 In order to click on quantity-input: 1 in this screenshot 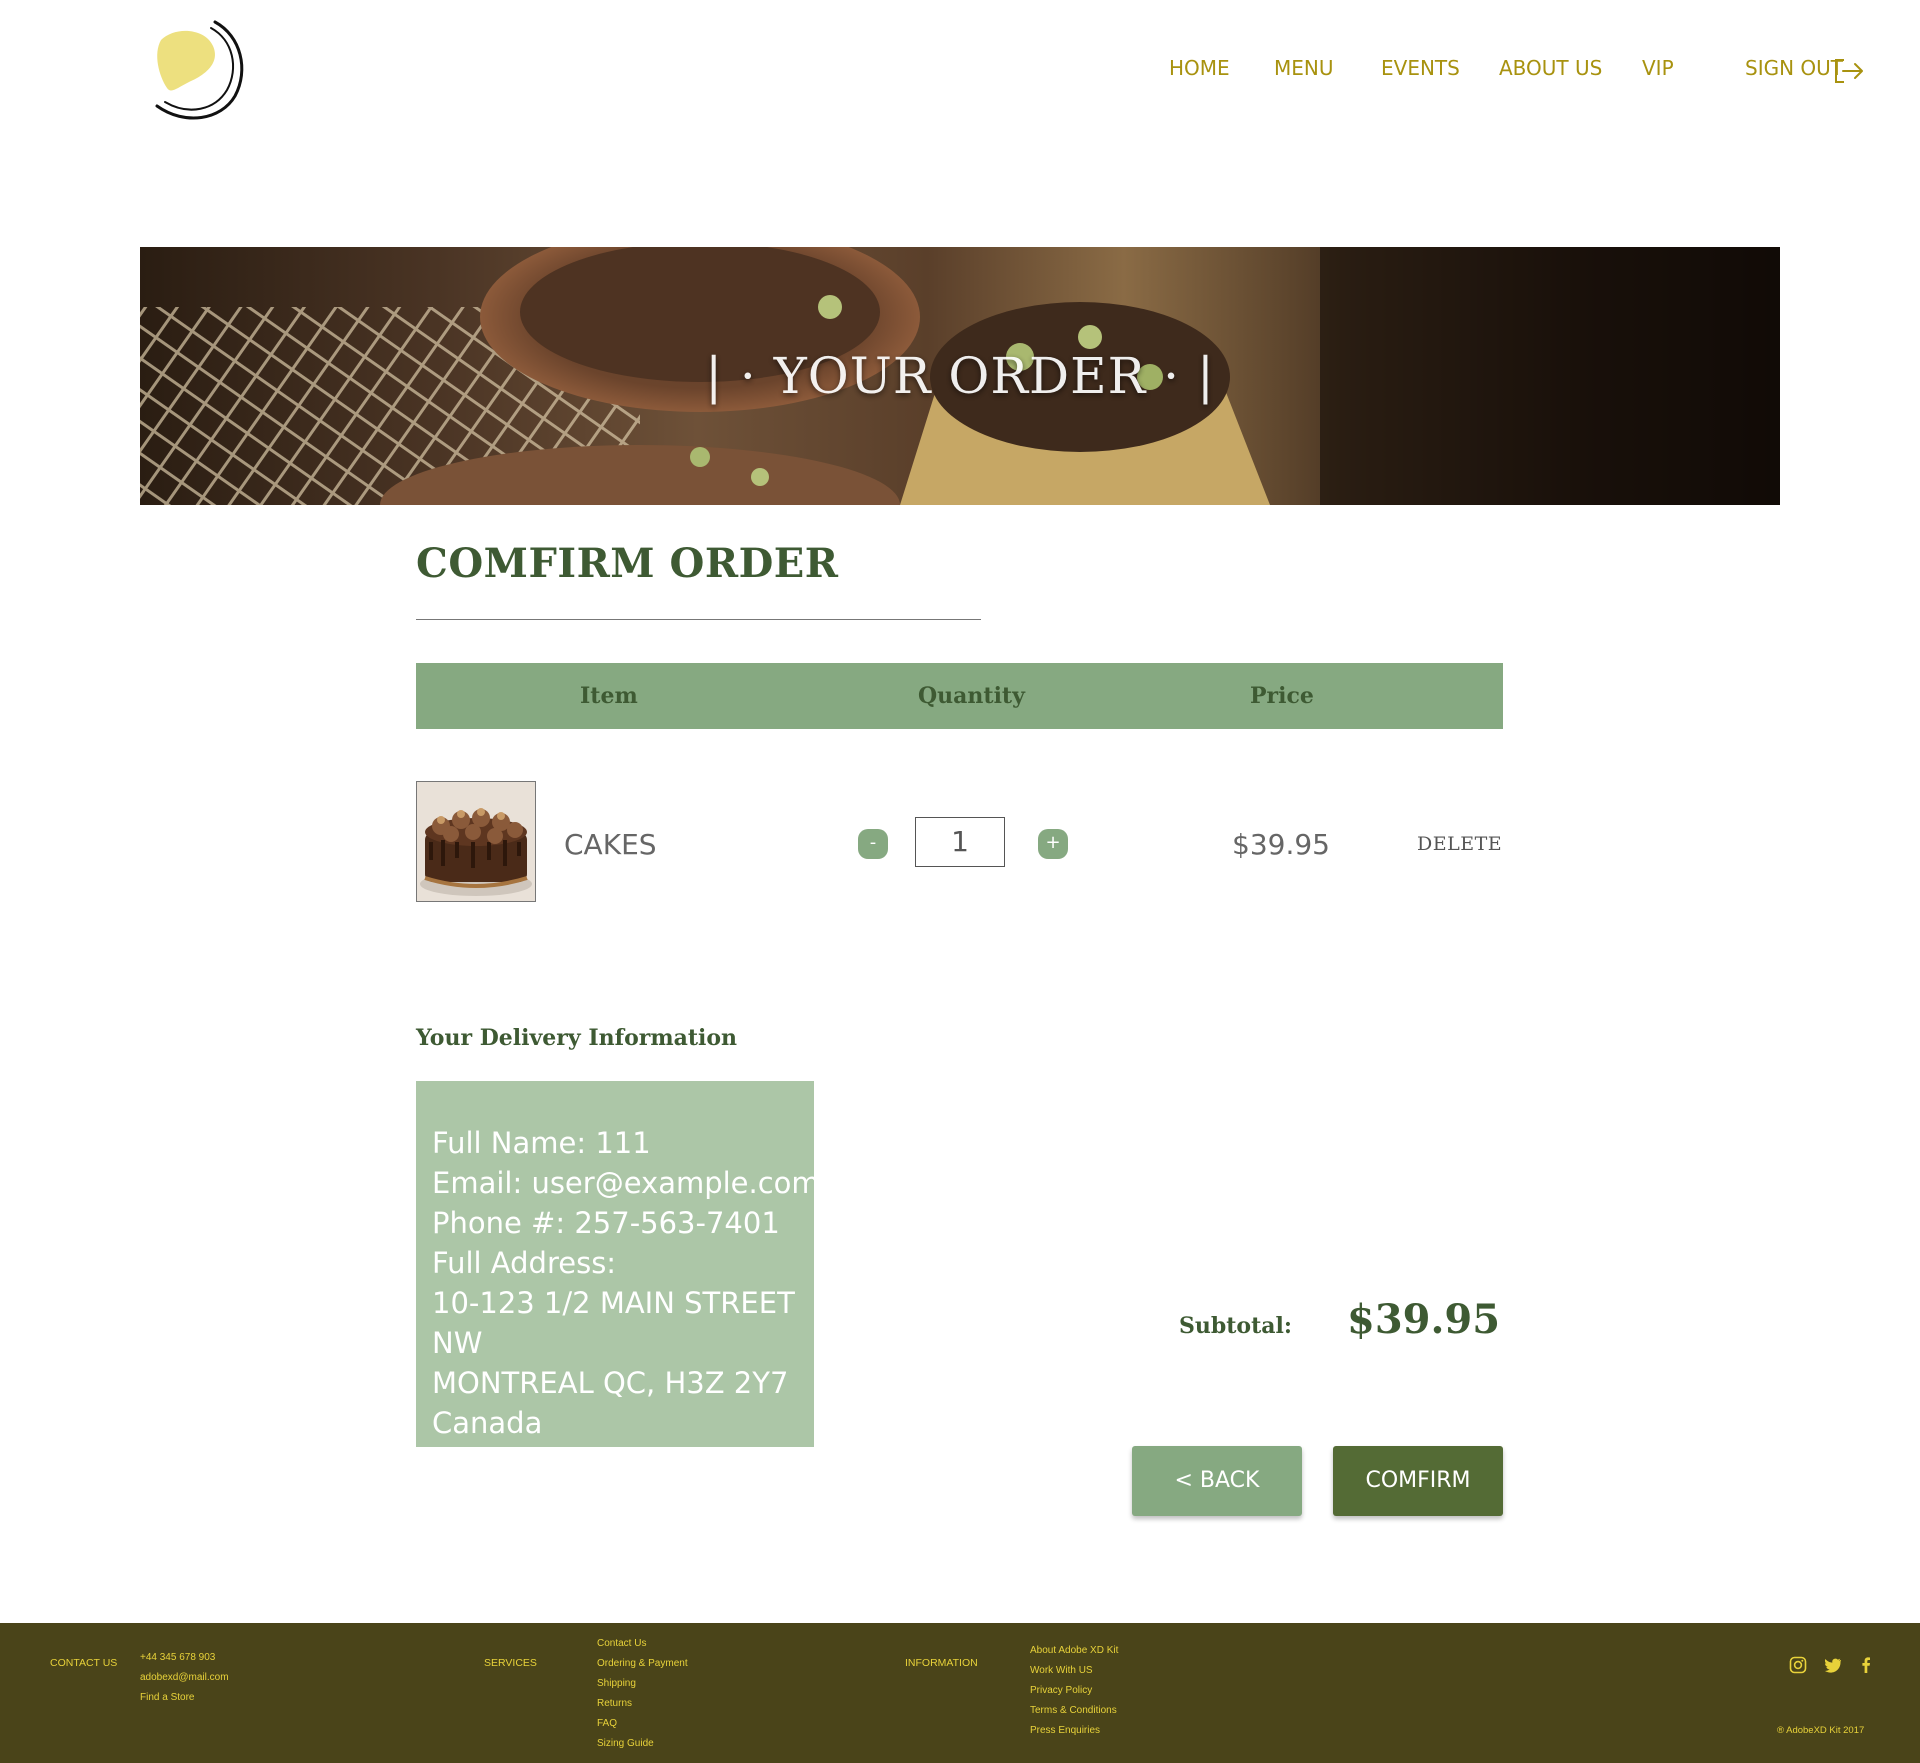, I will do `click(960, 842)`.